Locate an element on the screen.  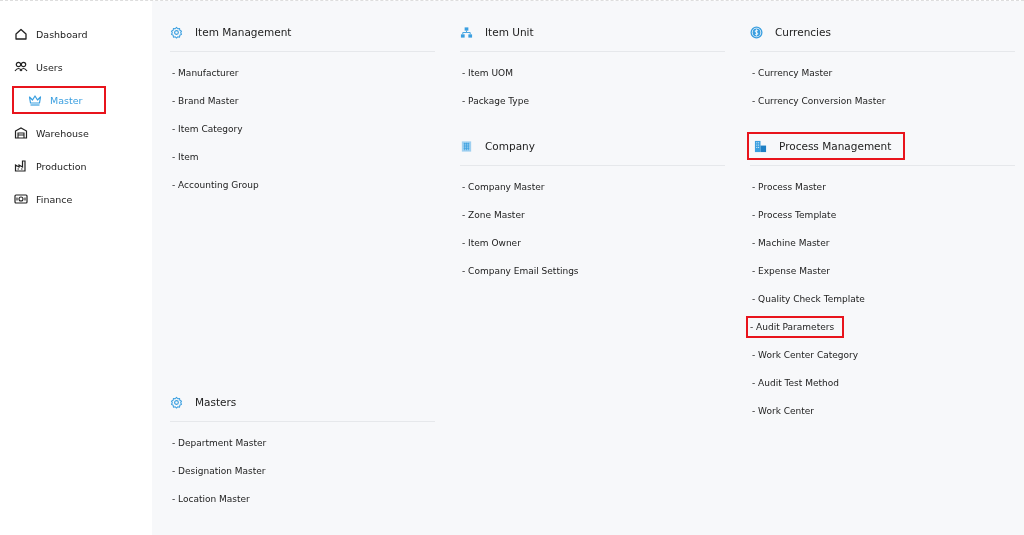
menu-link: - Audit Parameters is located at coordinates (795, 327).